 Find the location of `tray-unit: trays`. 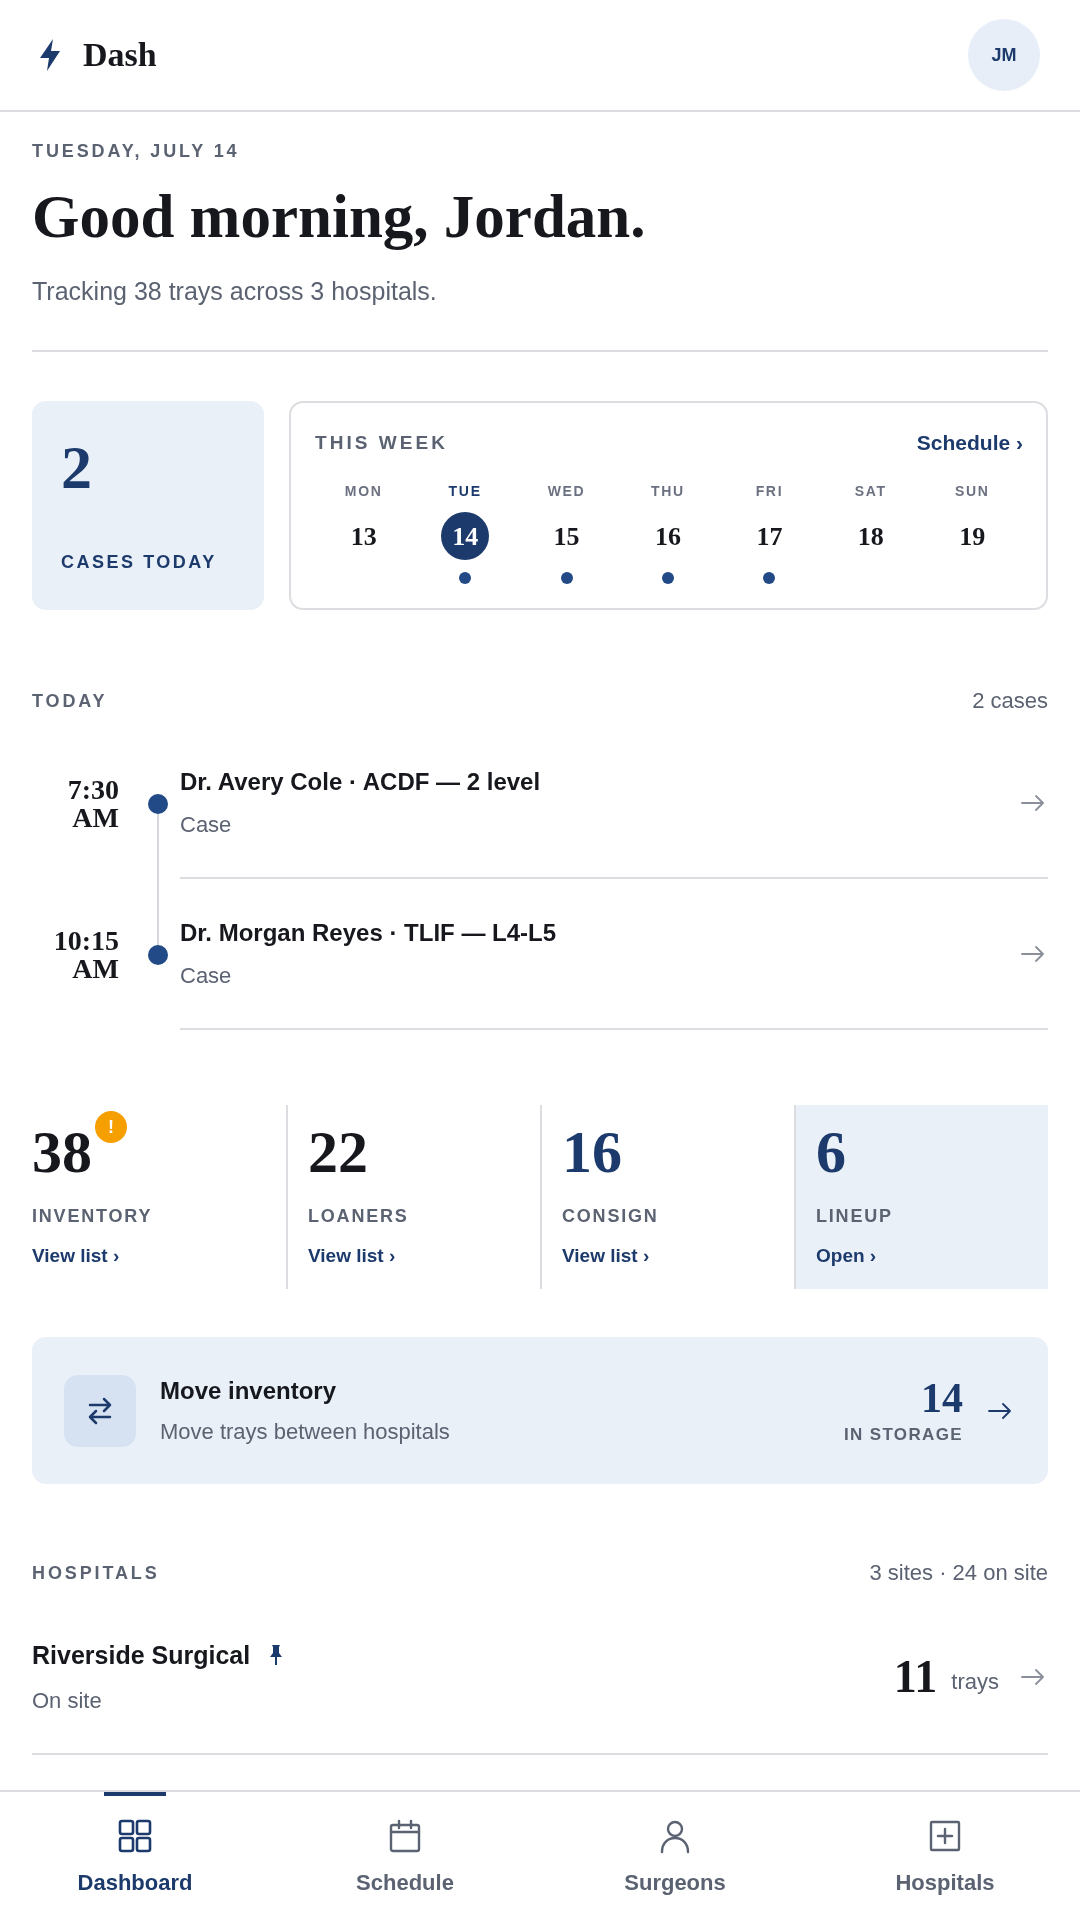

tray-unit: trays is located at coordinates (975, 1682).